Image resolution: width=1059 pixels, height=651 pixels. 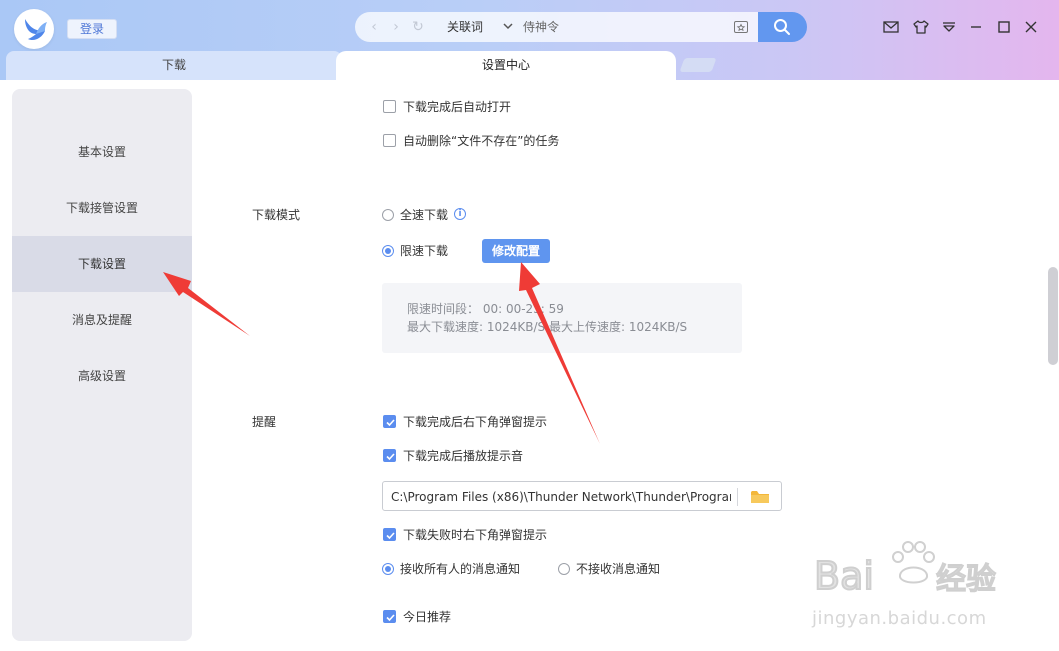 I want to click on search-button, so click(x=782, y=27).